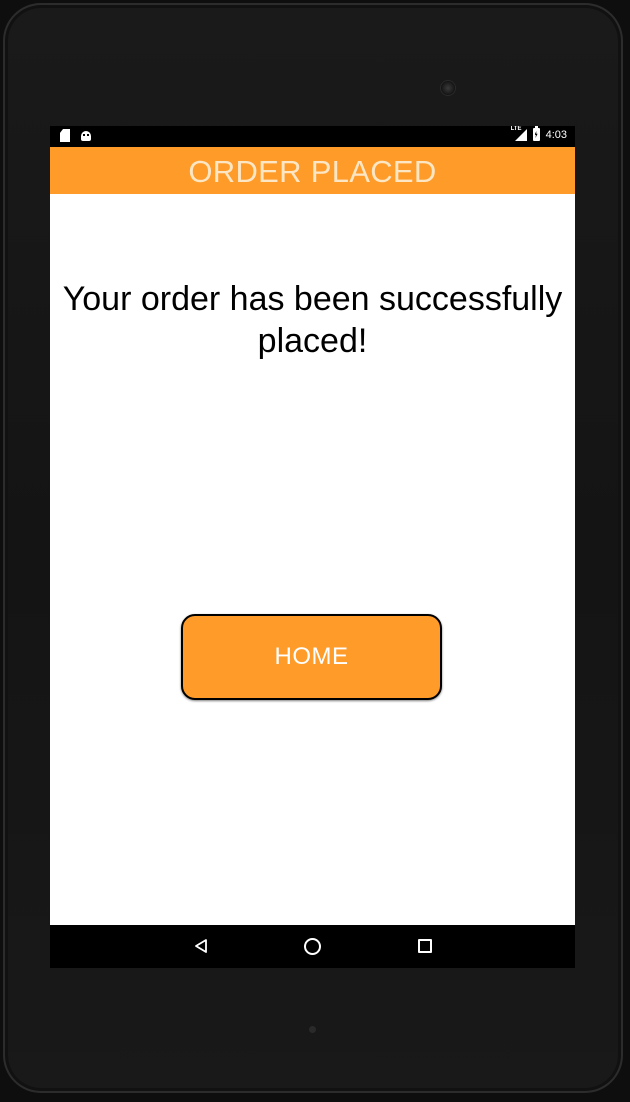 This screenshot has width=630, height=1102. I want to click on status-time: 4:03, so click(556, 134).